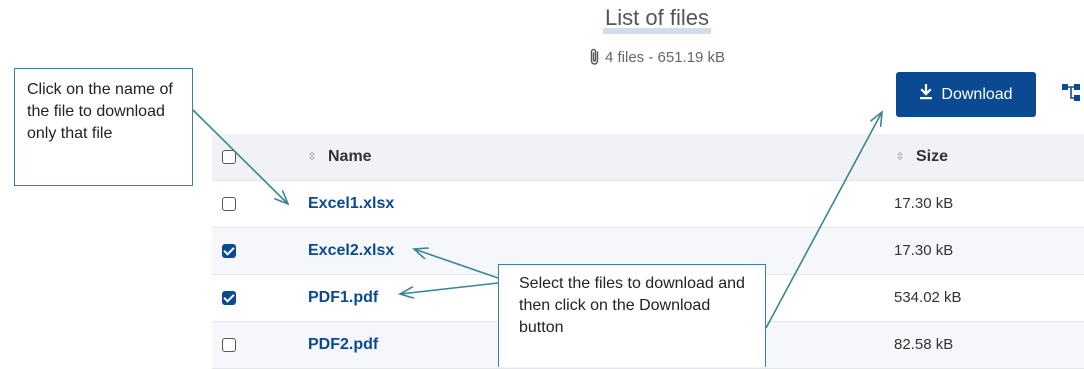 The image size is (1084, 369). What do you see at coordinates (542, 19) in the screenshot?
I see `page-title-wrap: List of files` at bounding box center [542, 19].